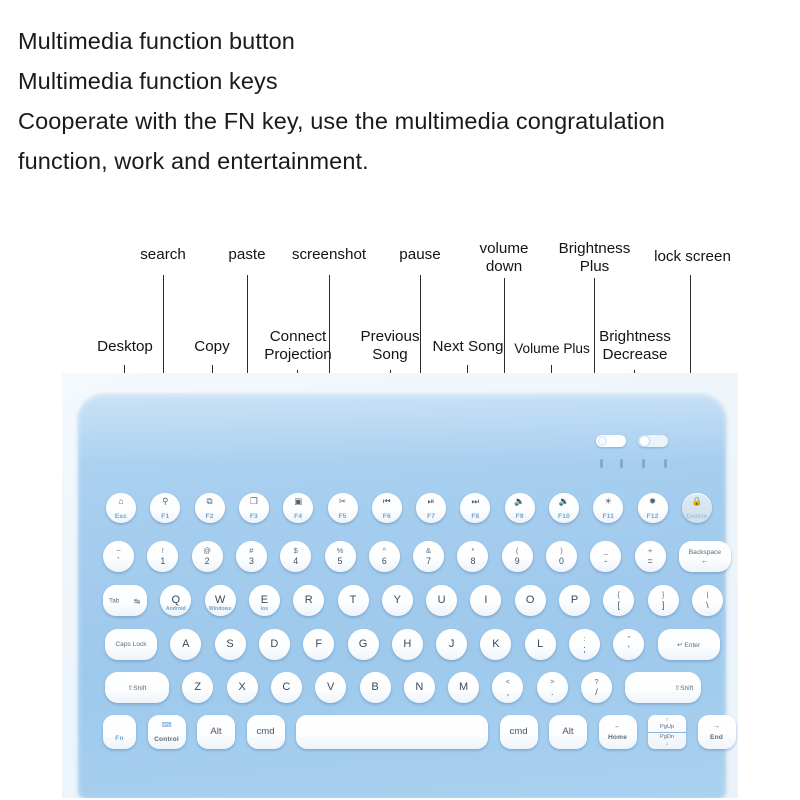  Describe the element at coordinates (340, 556) in the screenshot. I see `key-num-5: % 5` at that location.